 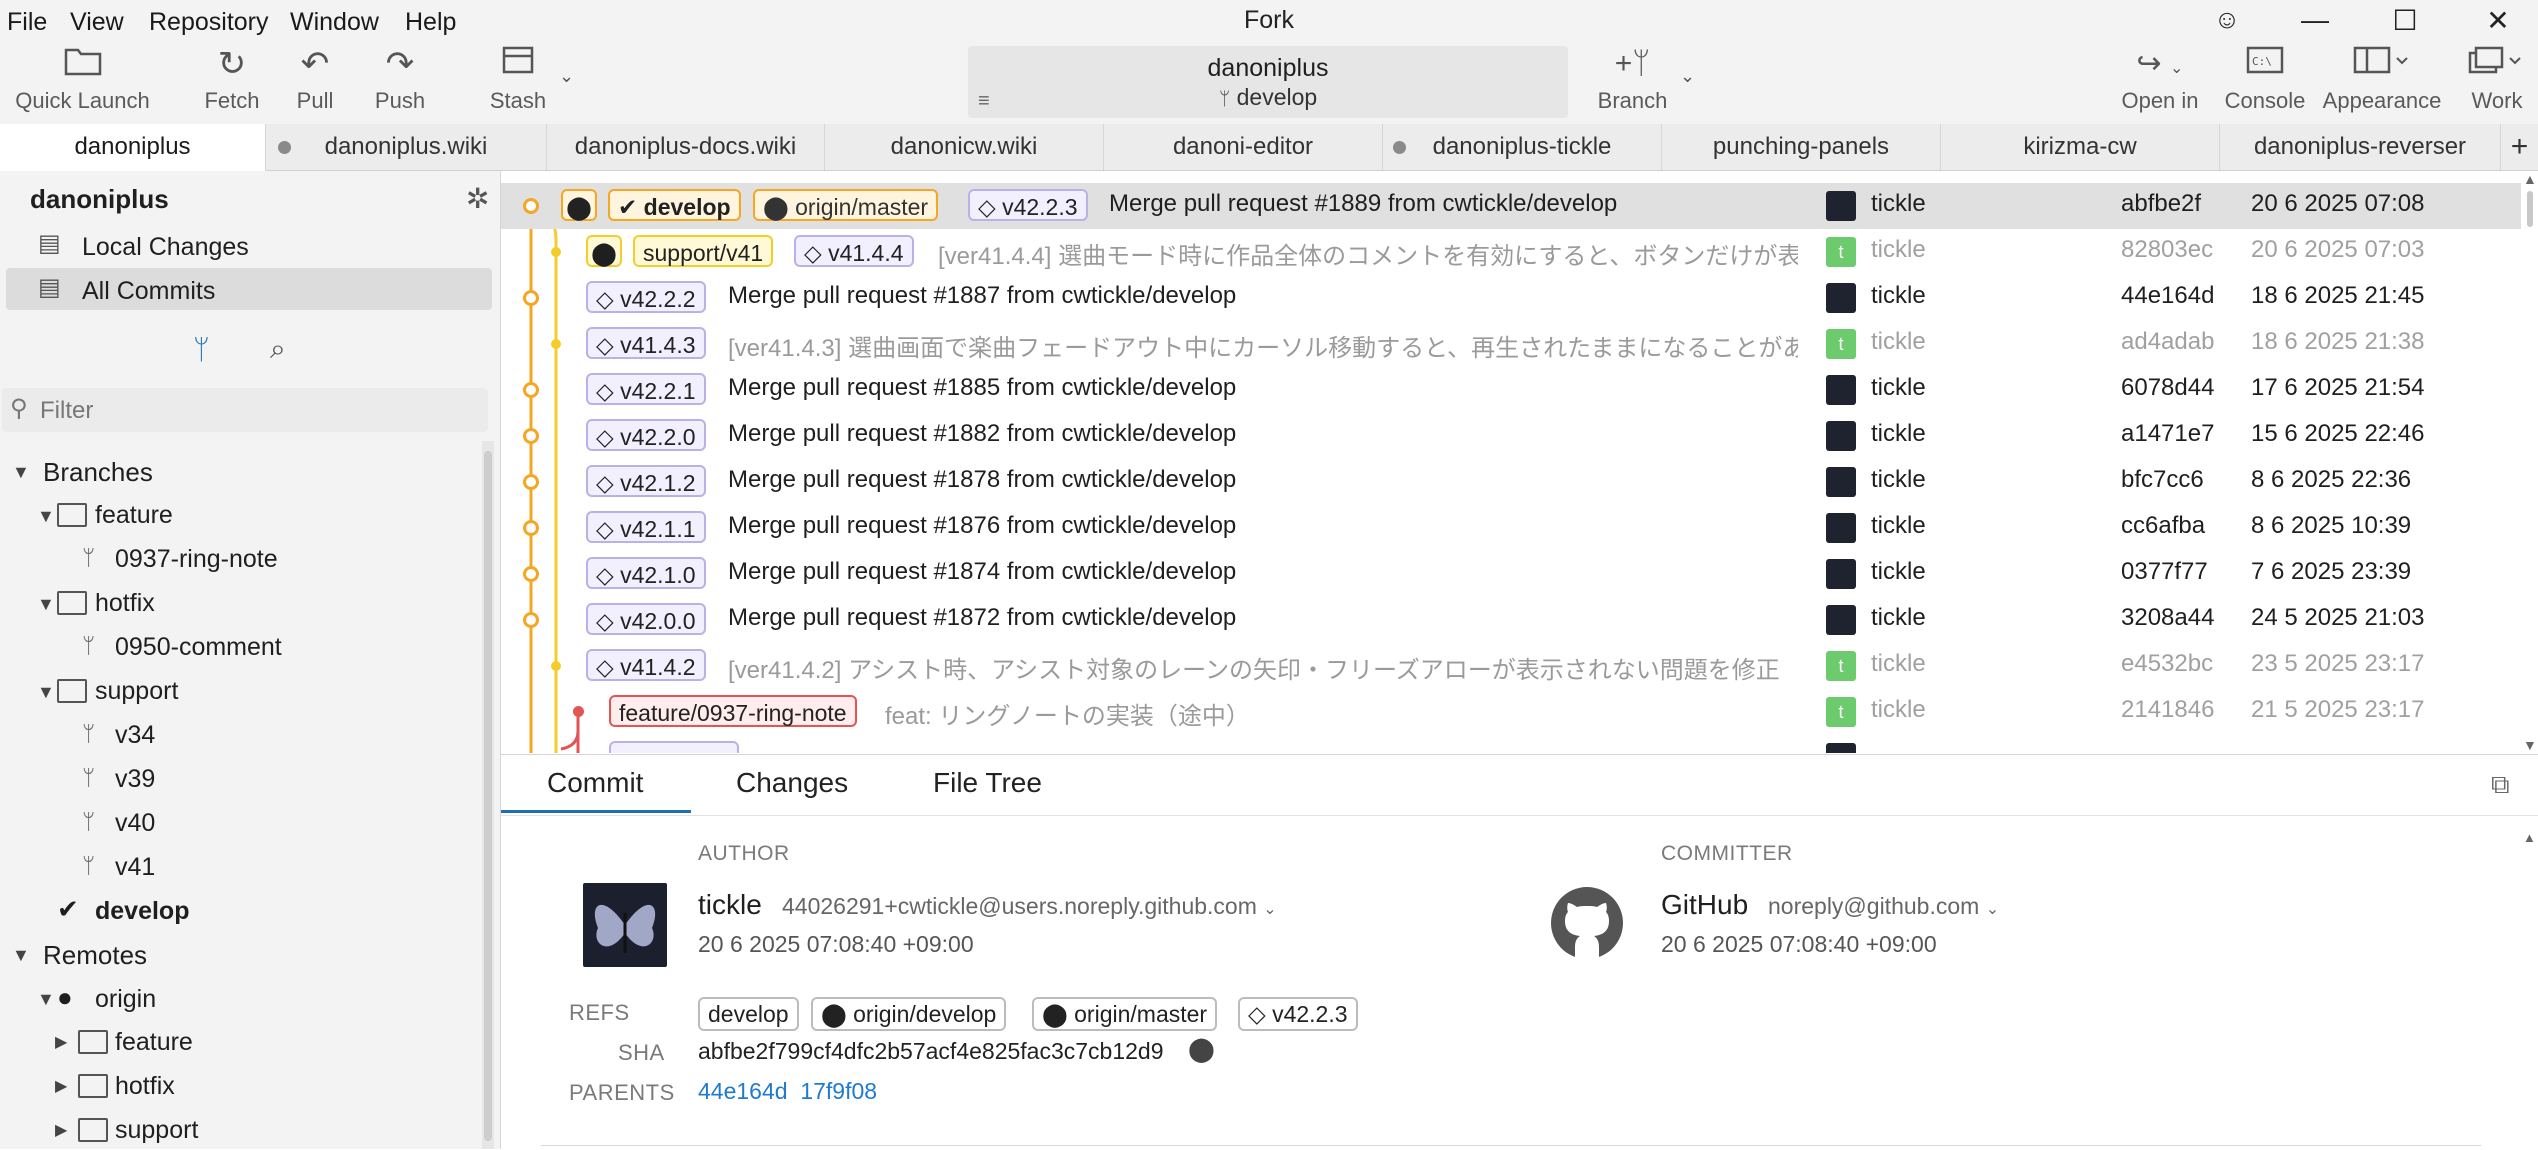 I want to click on commit-row-partial, so click(x=1511, y=744).